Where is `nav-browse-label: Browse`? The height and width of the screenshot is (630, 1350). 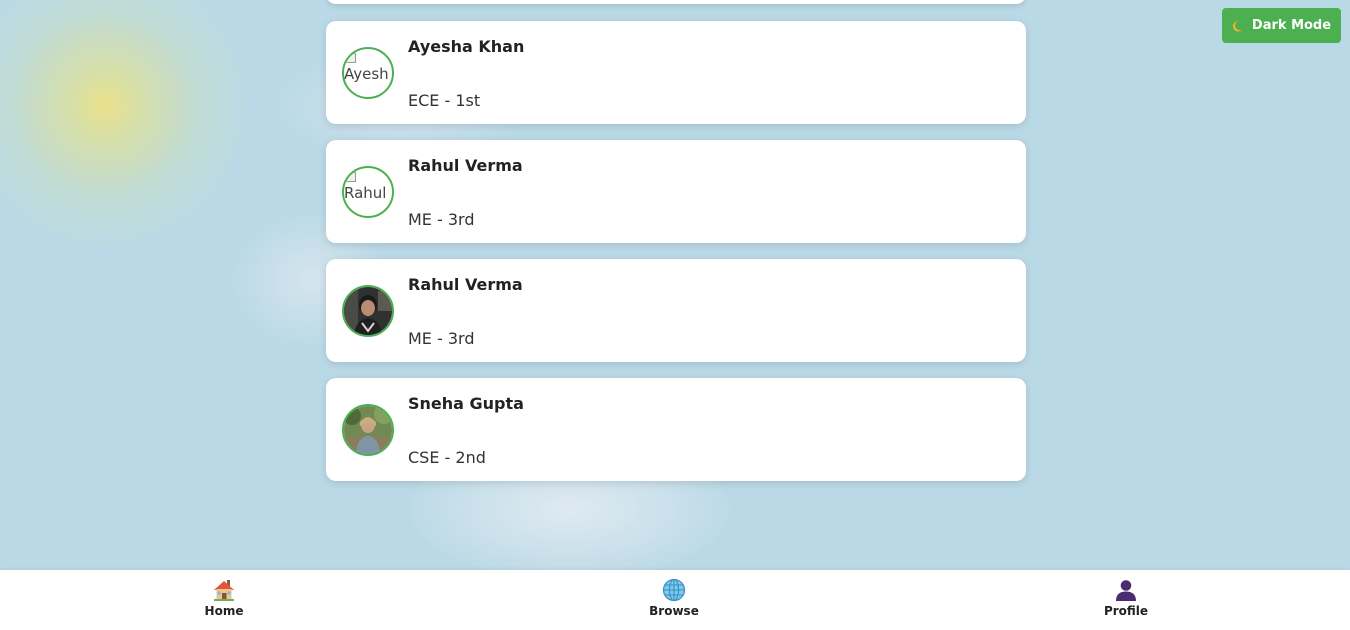 nav-browse-label: Browse is located at coordinates (674, 611).